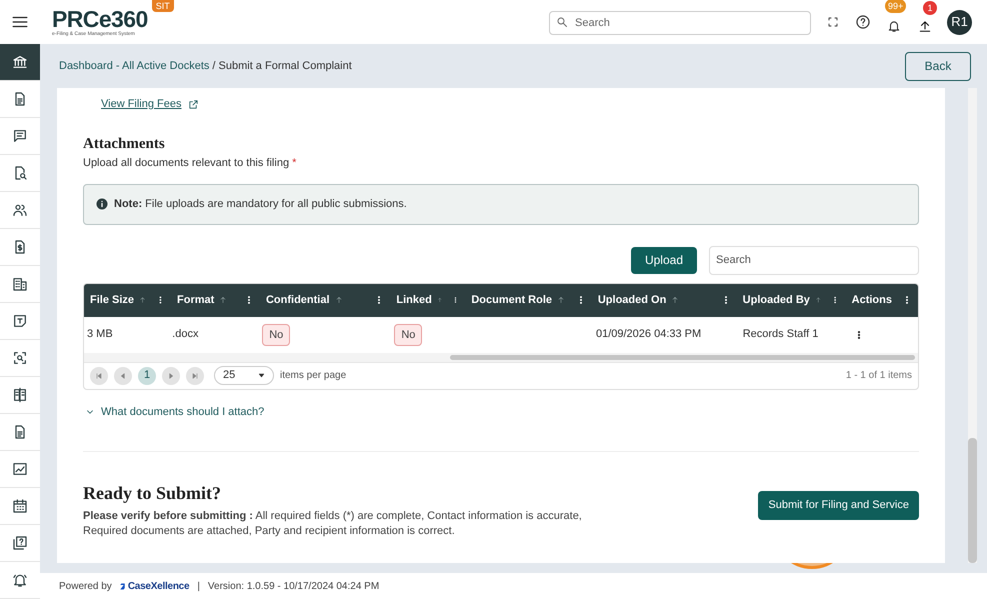 This screenshot has height=599, width=987. I want to click on info-icon, so click(102, 204).